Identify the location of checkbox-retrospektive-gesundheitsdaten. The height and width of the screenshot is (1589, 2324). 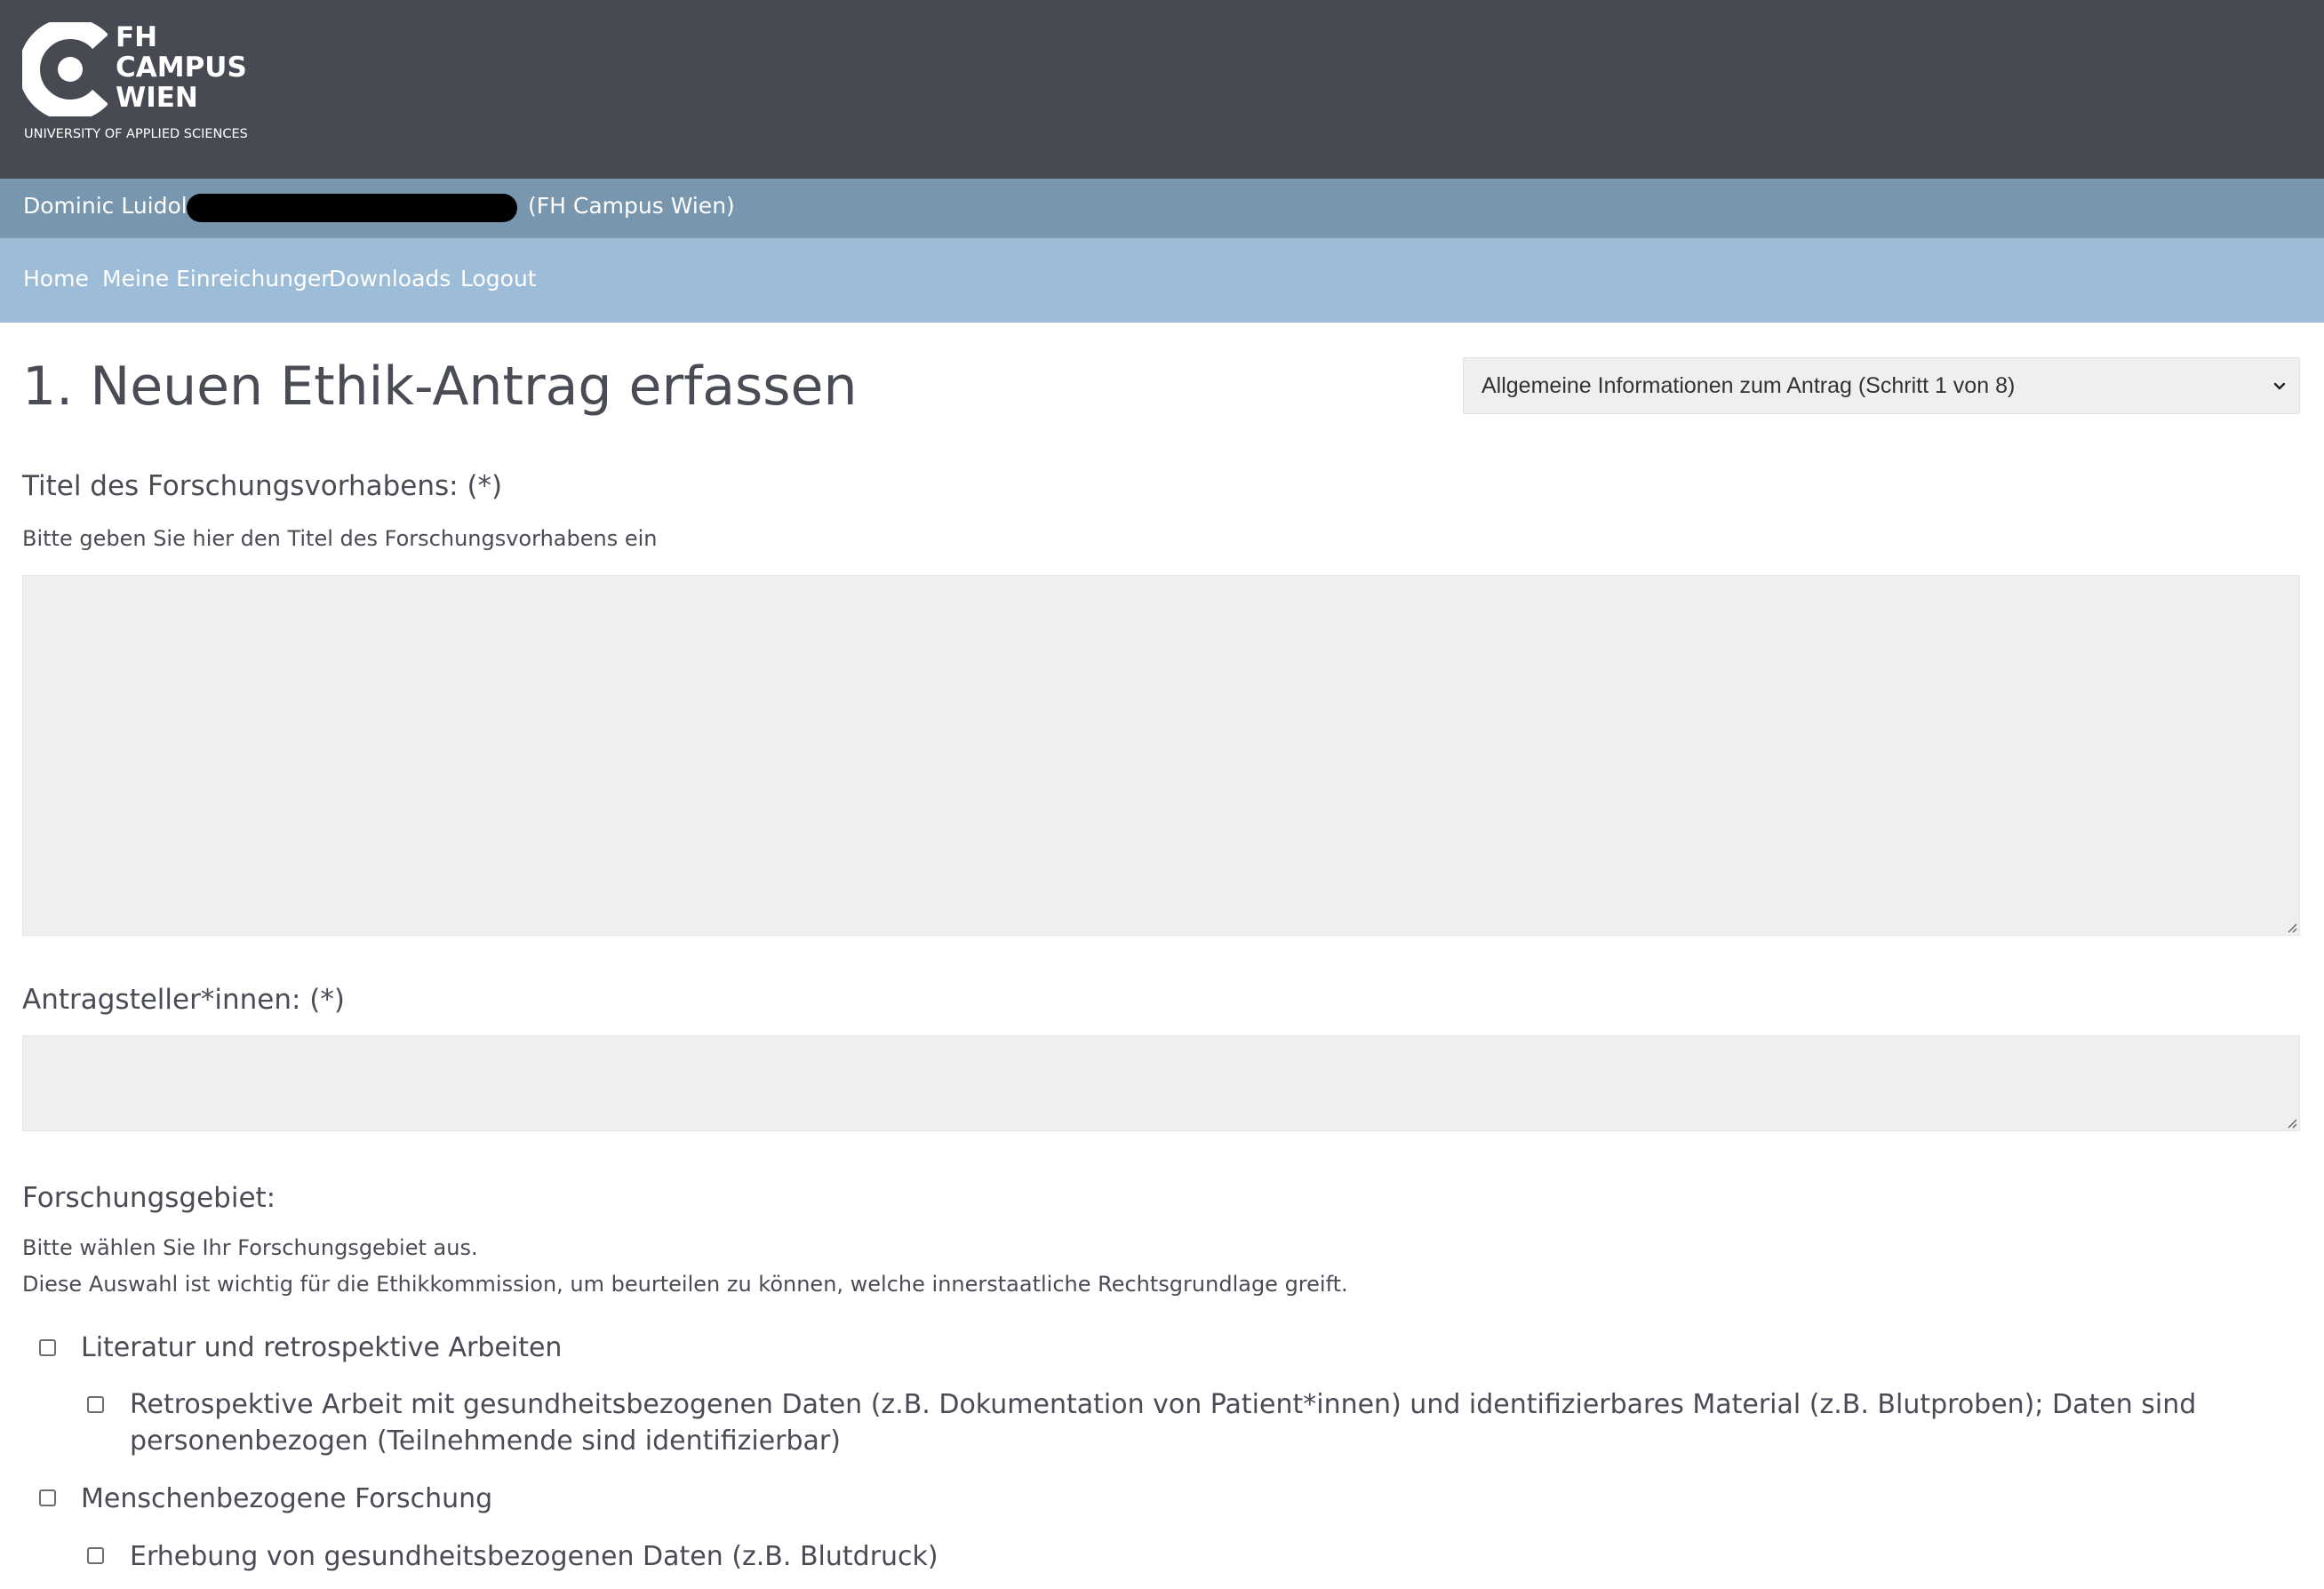
(95, 1404).